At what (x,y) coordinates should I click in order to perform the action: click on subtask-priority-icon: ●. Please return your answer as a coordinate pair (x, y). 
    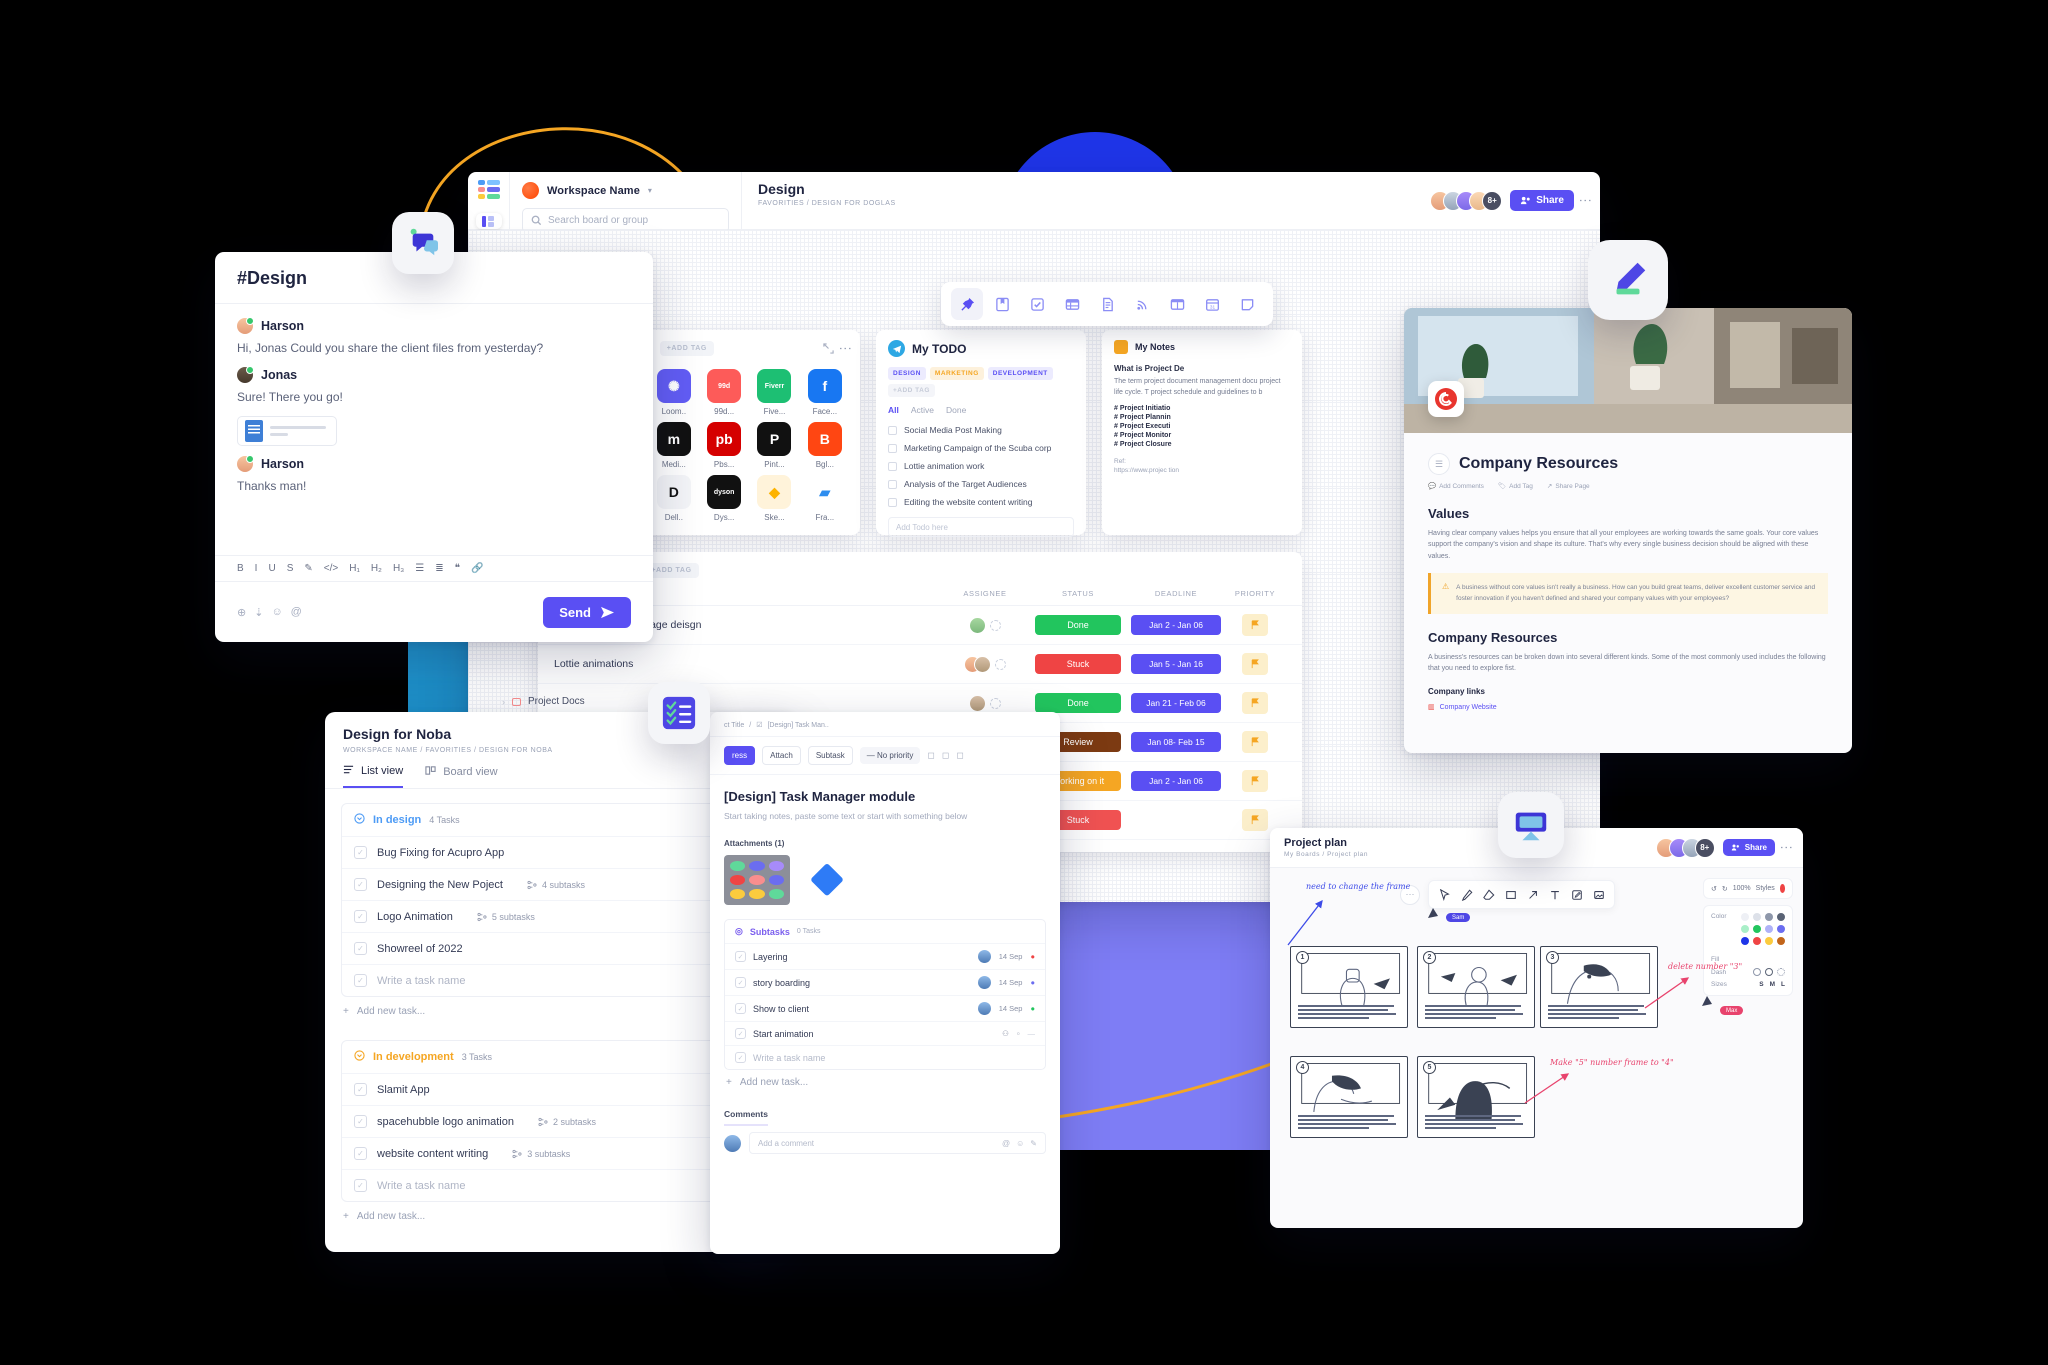
    Looking at the image, I should click on (1032, 982).